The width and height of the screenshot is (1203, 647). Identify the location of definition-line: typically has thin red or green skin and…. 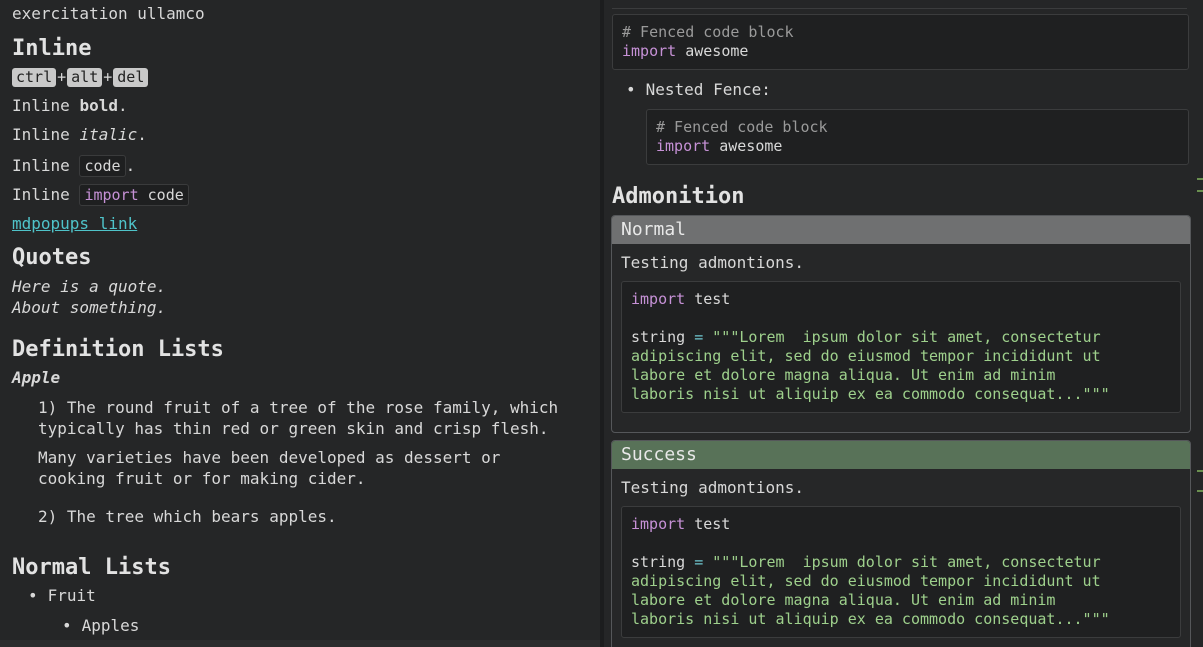
(293, 428).